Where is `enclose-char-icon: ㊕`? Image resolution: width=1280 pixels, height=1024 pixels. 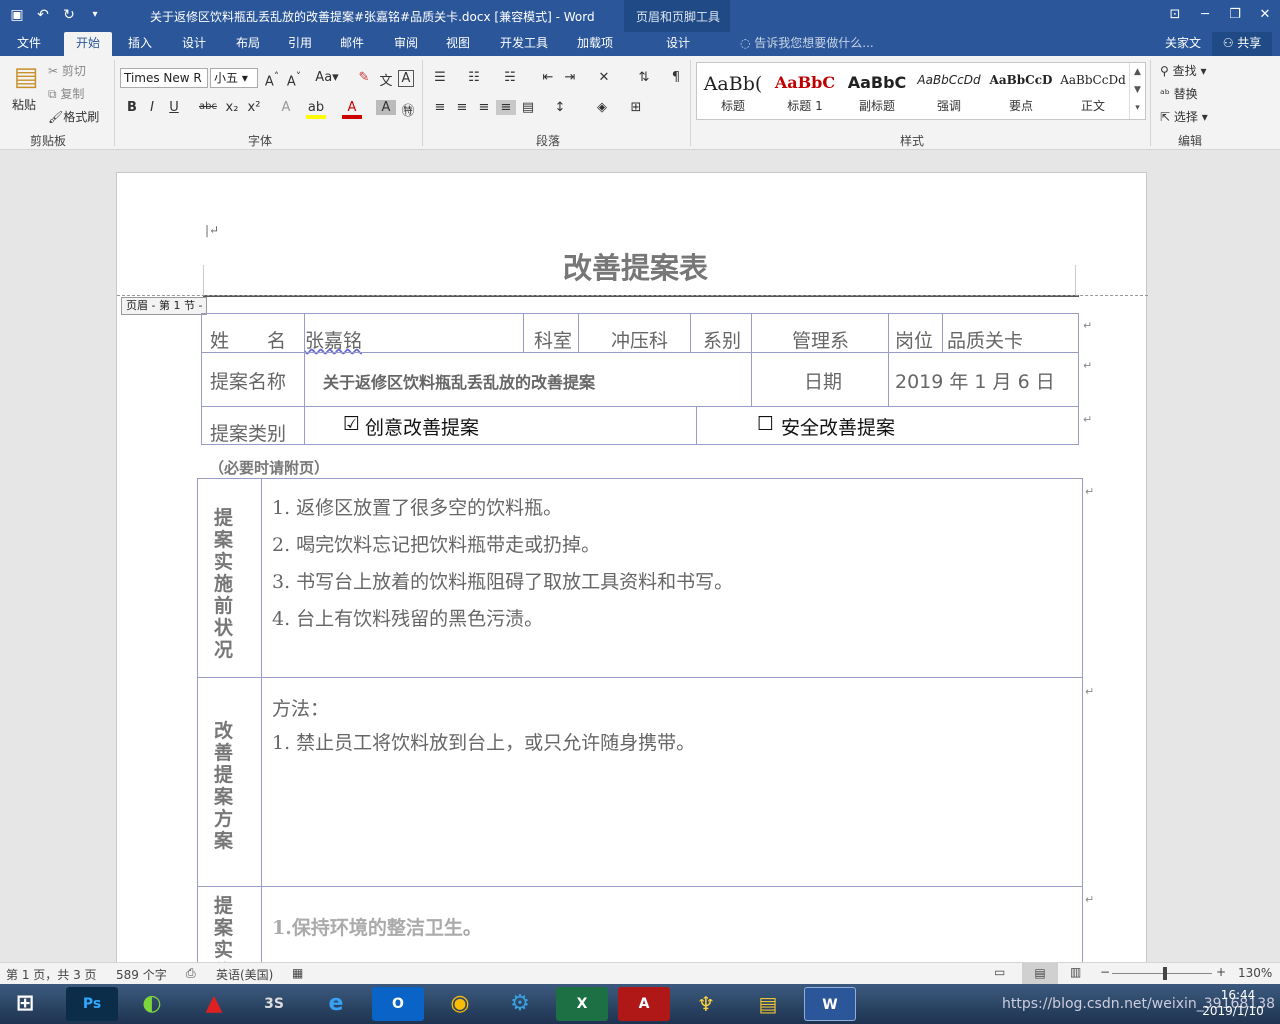 enclose-char-icon: ㊕ is located at coordinates (408, 109).